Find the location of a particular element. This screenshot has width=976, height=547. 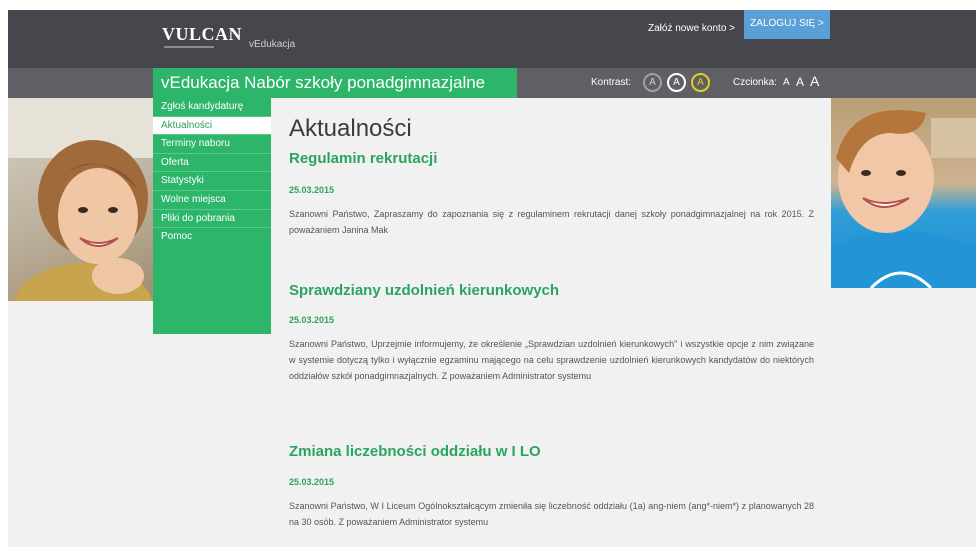

font-large-button: A is located at coordinates (814, 81).